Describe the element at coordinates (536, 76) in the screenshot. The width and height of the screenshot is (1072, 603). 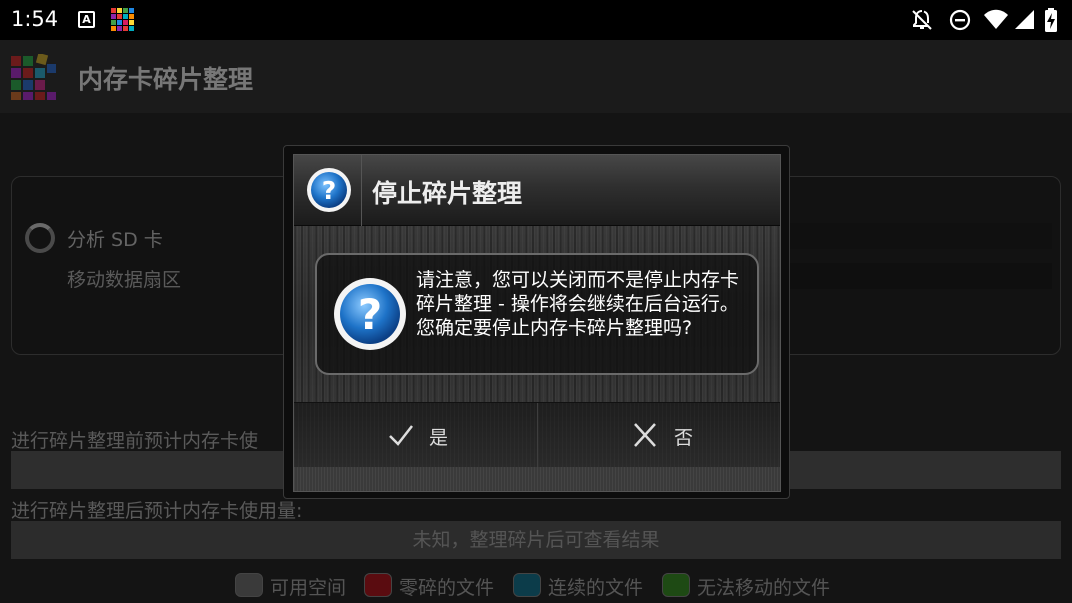
I see `app-bar: 内存卡碎片整理` at that location.